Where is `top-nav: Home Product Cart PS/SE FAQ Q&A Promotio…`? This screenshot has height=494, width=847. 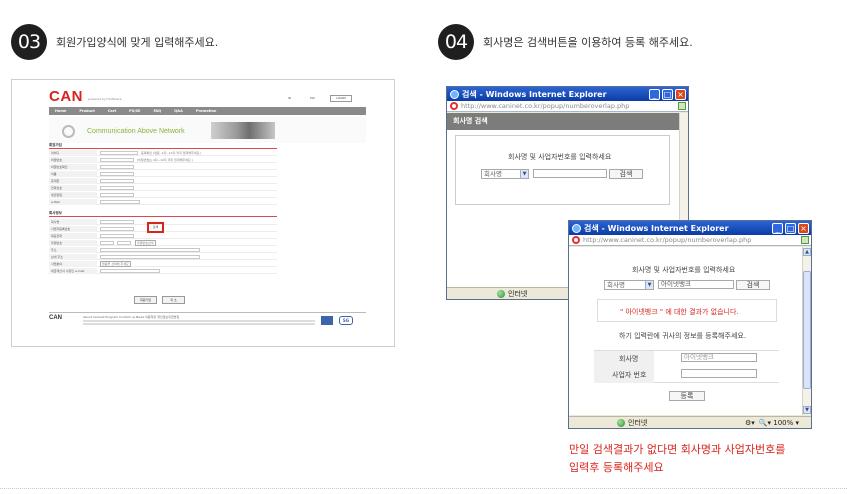 top-nav: Home Product Cart PS/SE FAQ Q&A Promotio… is located at coordinates (207, 111).